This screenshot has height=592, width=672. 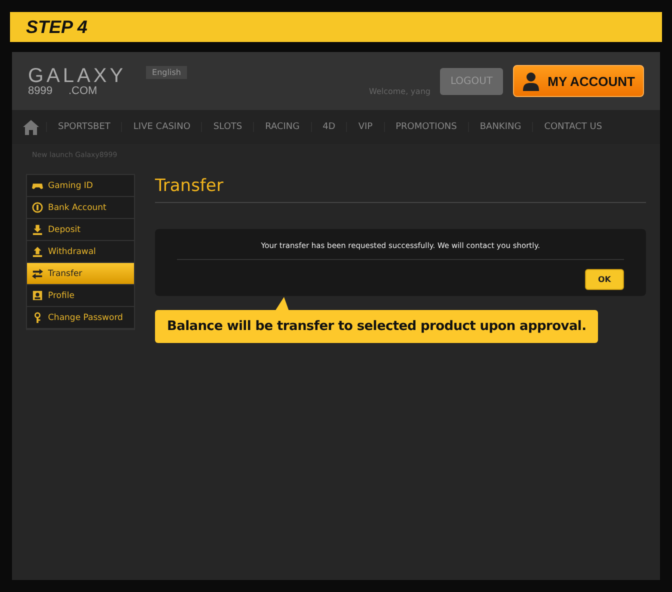 I want to click on person-icon, so click(x=531, y=81).